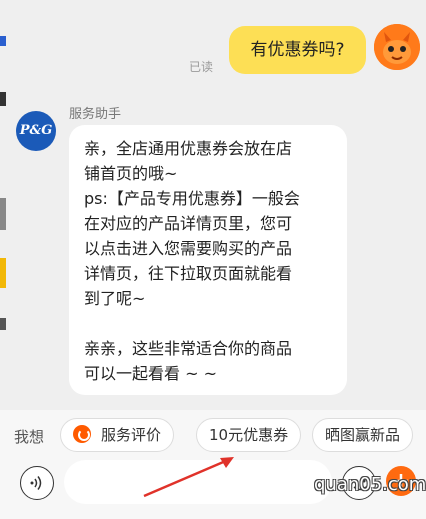  What do you see at coordinates (95, 114) in the screenshot?
I see `sender-name: 服务助手` at bounding box center [95, 114].